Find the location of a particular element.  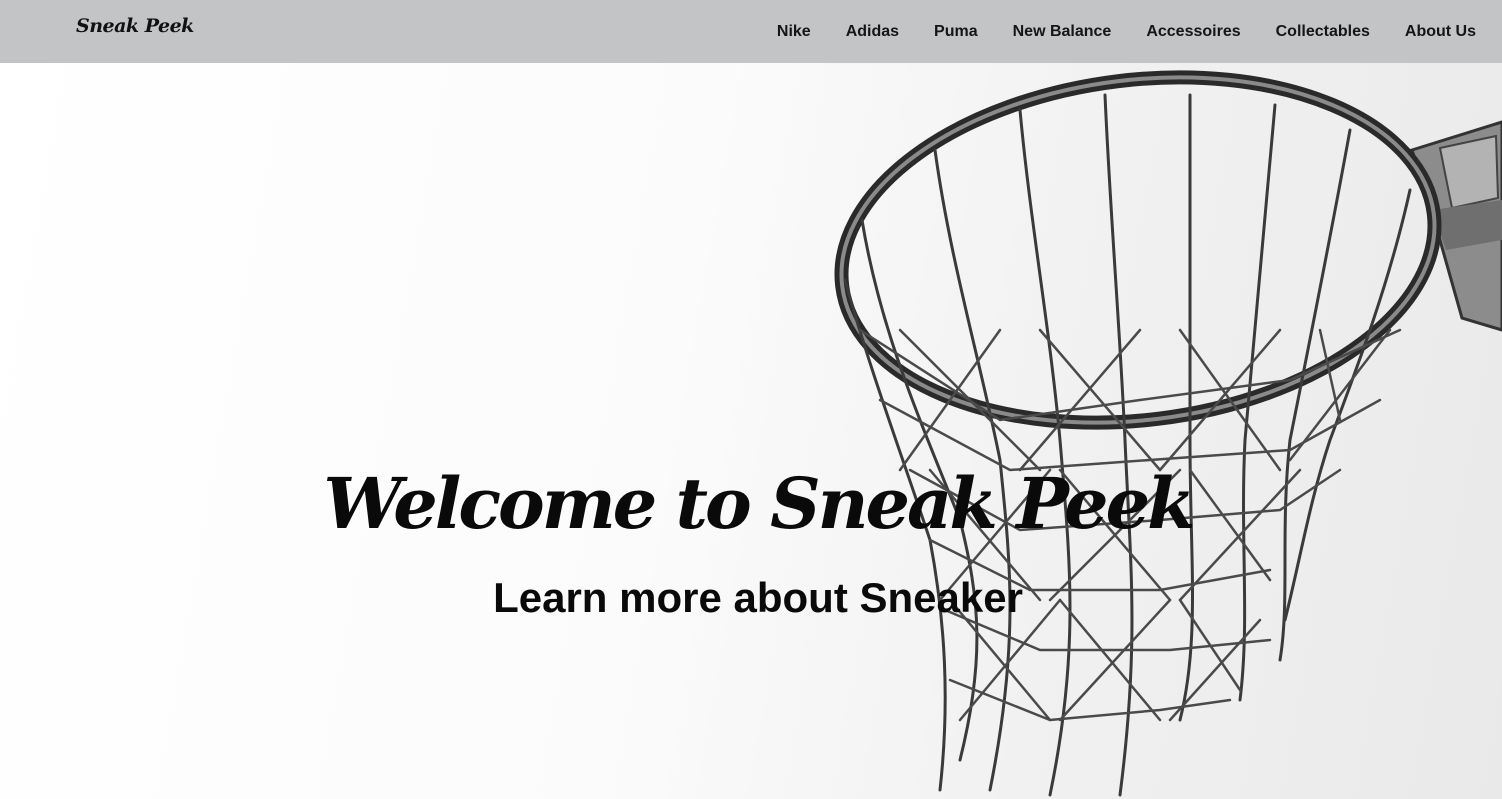

nav-link-accessoires: Accessoires is located at coordinates (1193, 31).